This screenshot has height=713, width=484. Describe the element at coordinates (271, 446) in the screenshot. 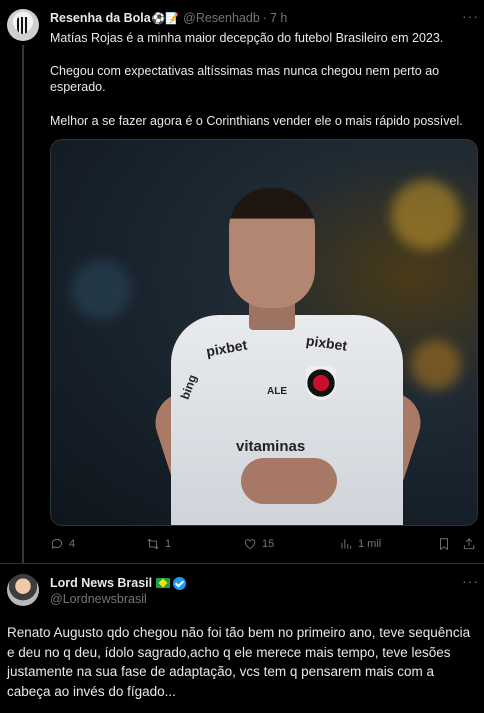

I see `sponsor-chest: vitaminas` at that location.